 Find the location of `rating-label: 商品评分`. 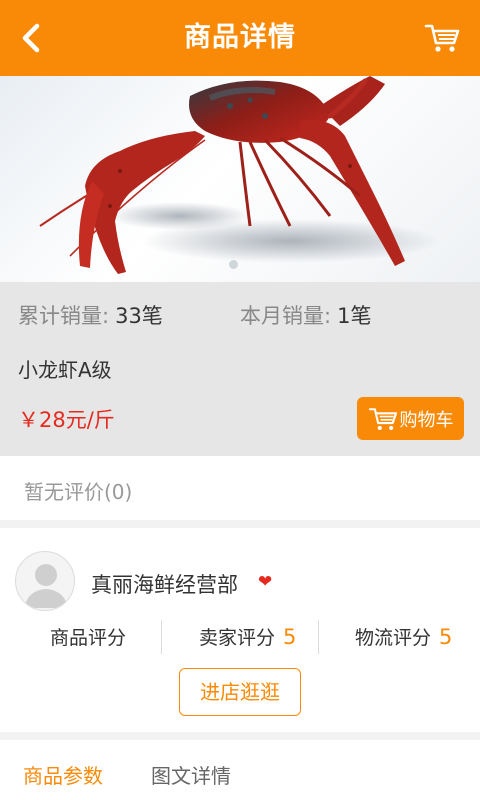

rating-label: 商品评分 is located at coordinates (88, 638).